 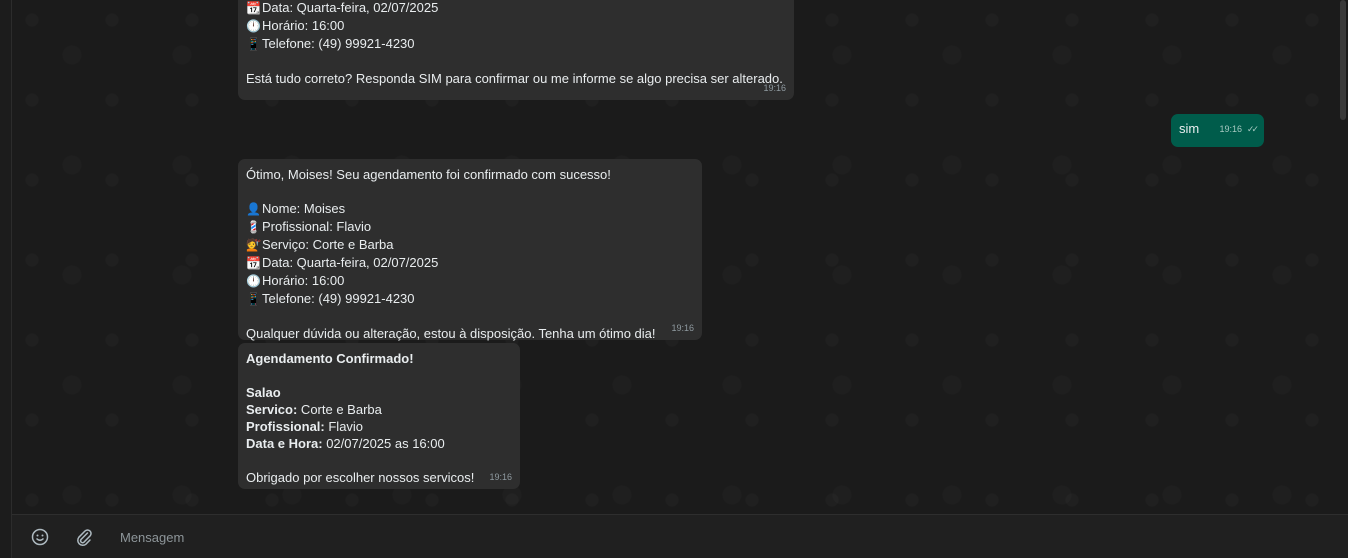 I want to click on message-text: Profissional: Flavio, so click(x=317, y=226).